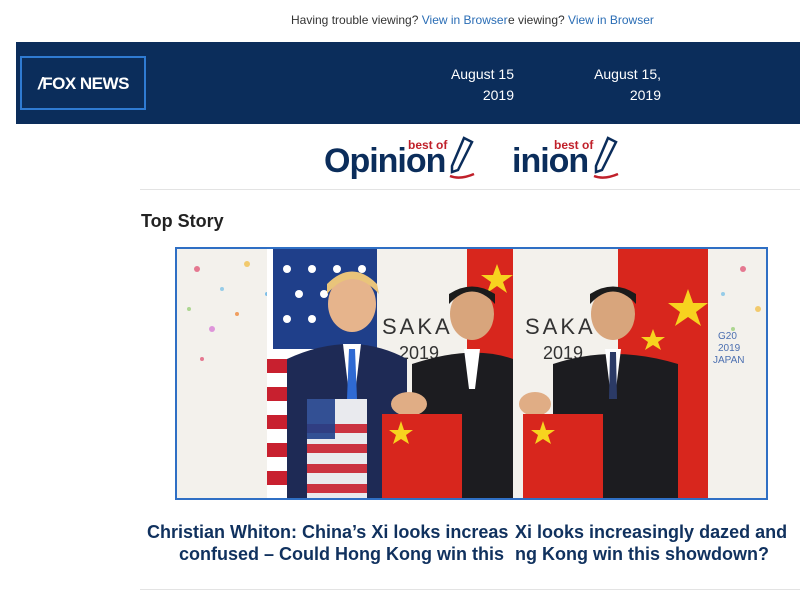  I want to click on fox-news-logo: /FOX NEWS, so click(83, 84).